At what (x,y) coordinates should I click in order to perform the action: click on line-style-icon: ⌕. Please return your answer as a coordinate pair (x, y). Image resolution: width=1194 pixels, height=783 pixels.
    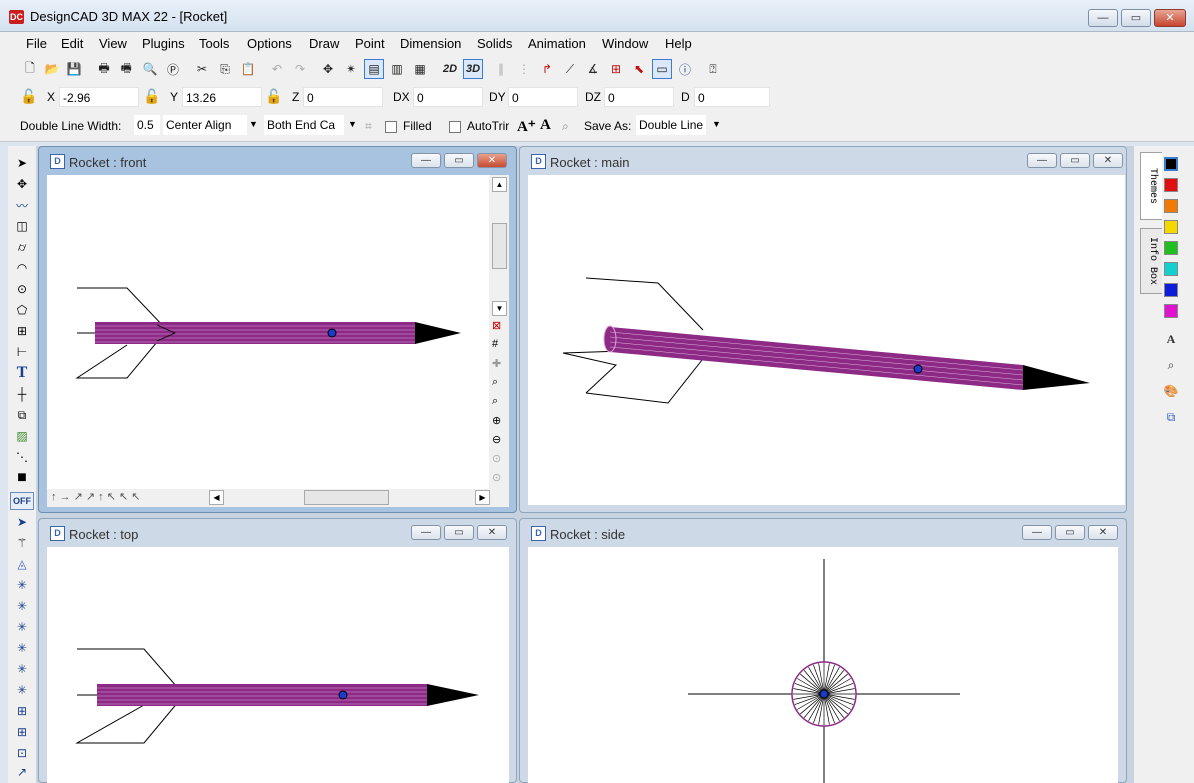
    Looking at the image, I should click on (1171, 365).